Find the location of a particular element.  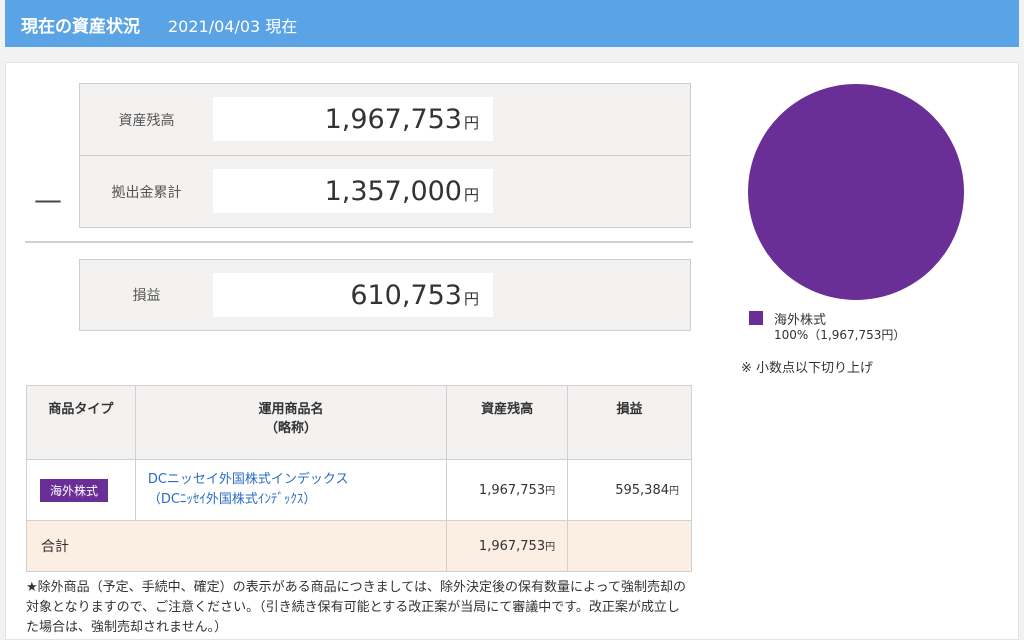

profit-loss-label: 損益 is located at coordinates (146, 296).